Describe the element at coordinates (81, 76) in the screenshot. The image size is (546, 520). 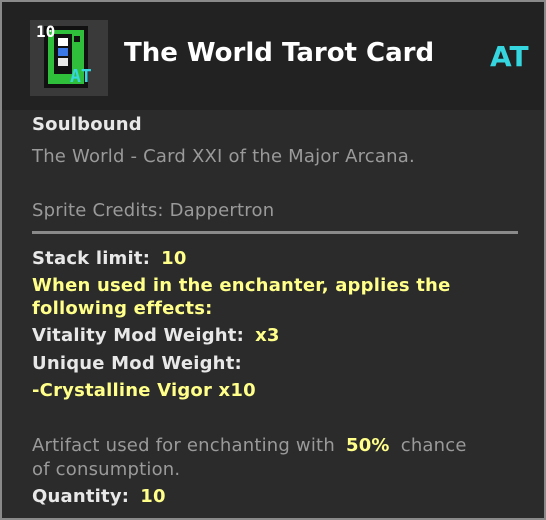
I see `icon-badge: AT` at that location.